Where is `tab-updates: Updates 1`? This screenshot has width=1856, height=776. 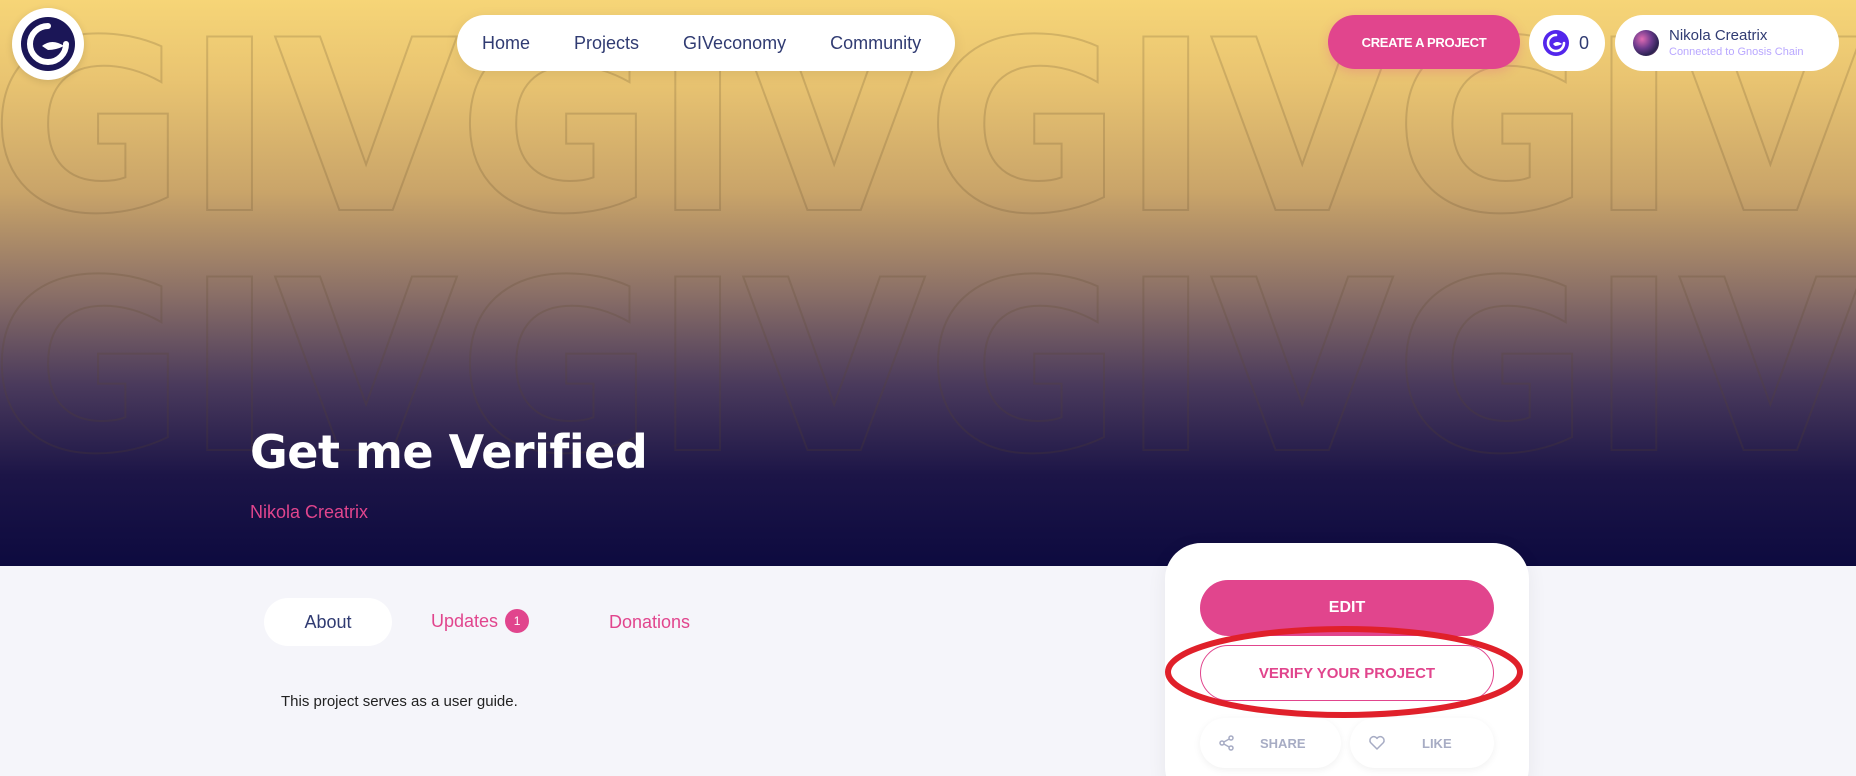 tab-updates: Updates 1 is located at coordinates (480, 621).